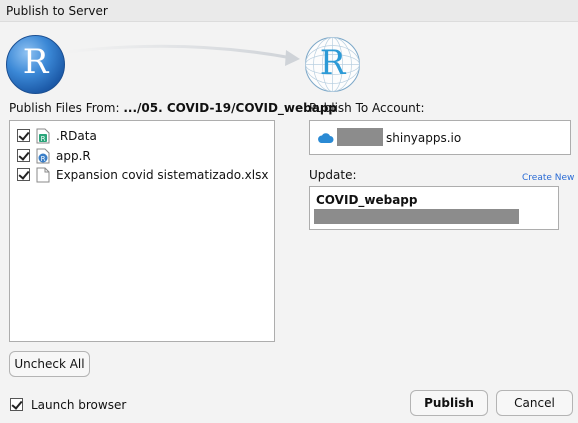 This screenshot has width=578, height=423. I want to click on update-app-name: COVID_webapp, so click(367, 200).